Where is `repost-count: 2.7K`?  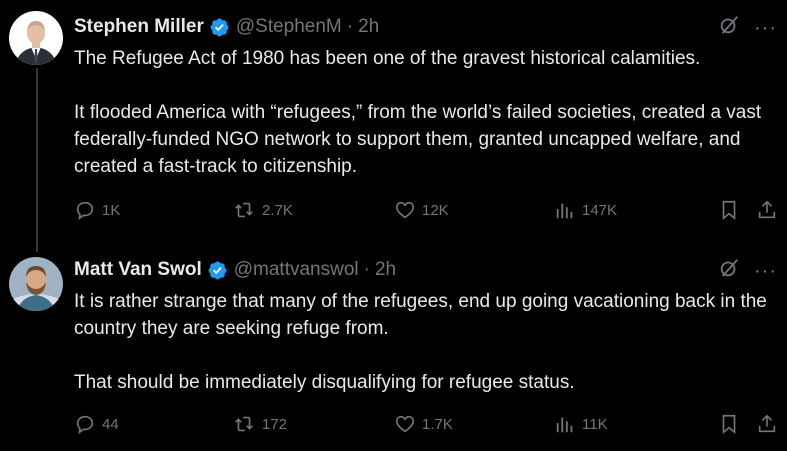 repost-count: 2.7K is located at coordinates (277, 210).